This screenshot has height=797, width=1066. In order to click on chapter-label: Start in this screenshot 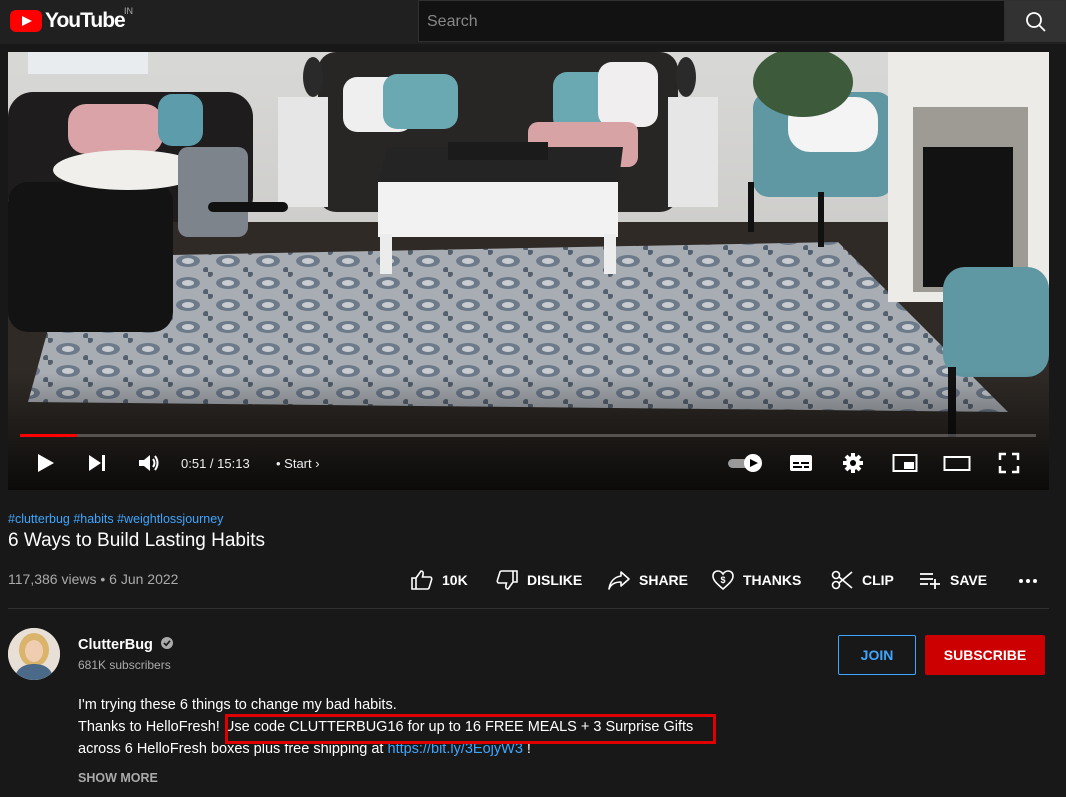, I will do `click(298, 463)`.